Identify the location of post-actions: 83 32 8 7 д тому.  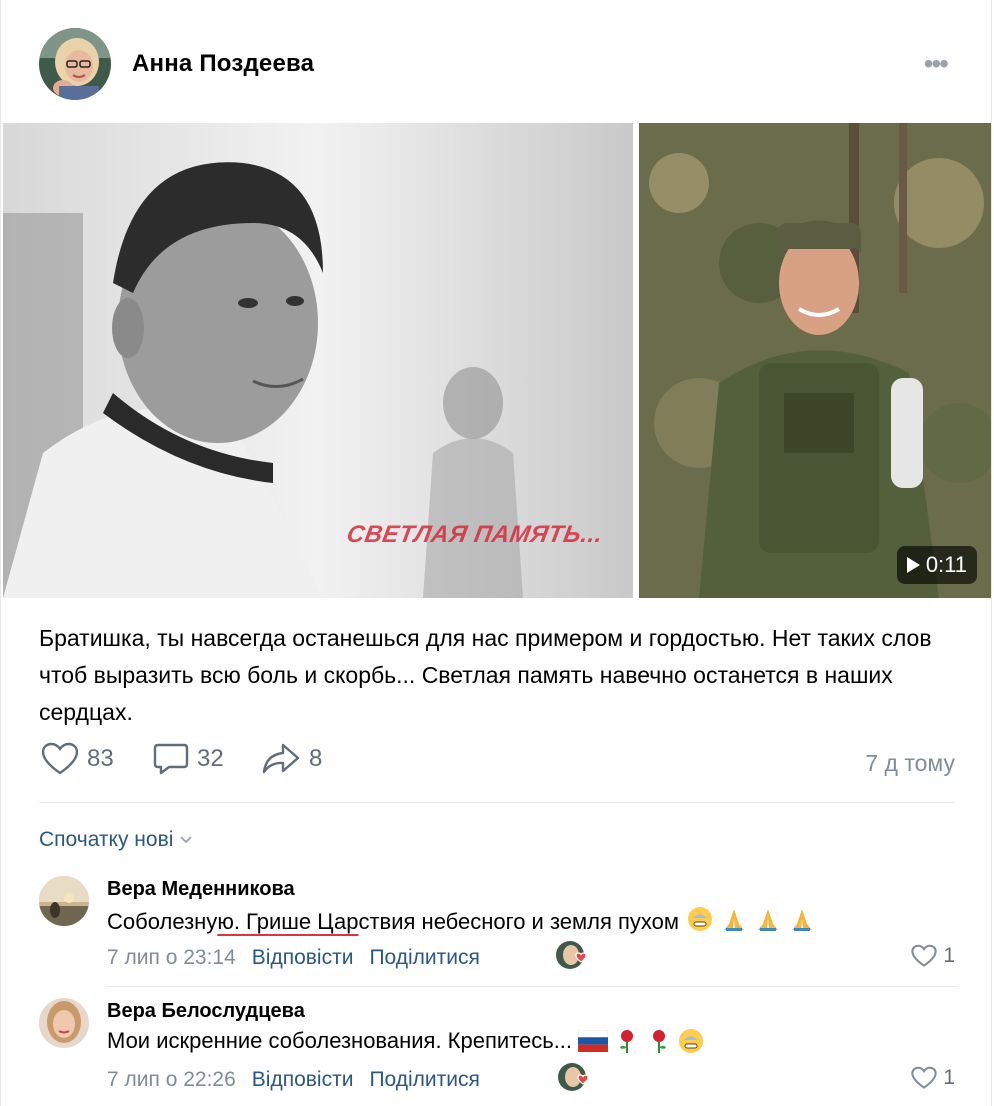
(497, 764).